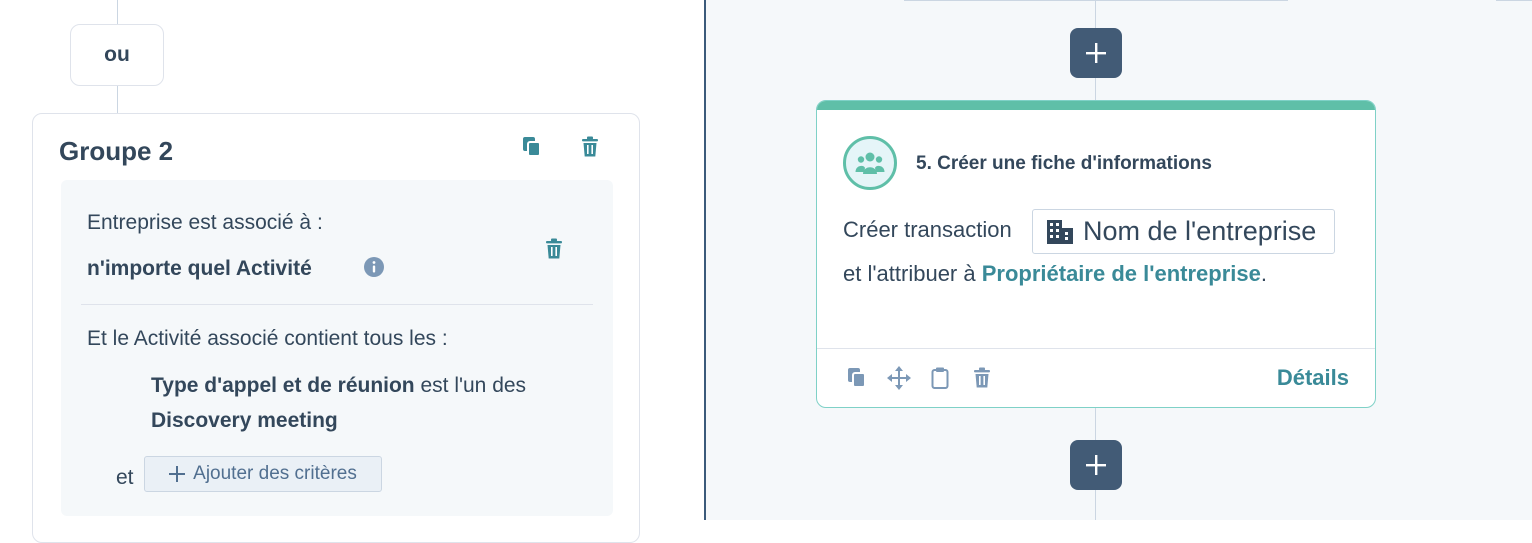  Describe the element at coordinates (1263, 273) in the screenshot. I see `assign-suffix: .` at that location.